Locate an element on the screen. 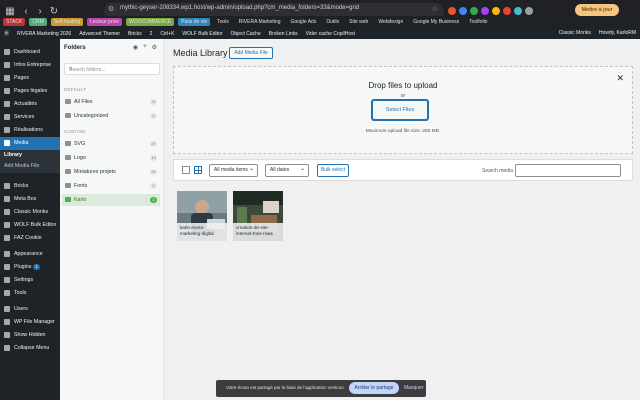 The width and height of the screenshot is (640, 400). folder-count: 71 is located at coordinates (153, 102).